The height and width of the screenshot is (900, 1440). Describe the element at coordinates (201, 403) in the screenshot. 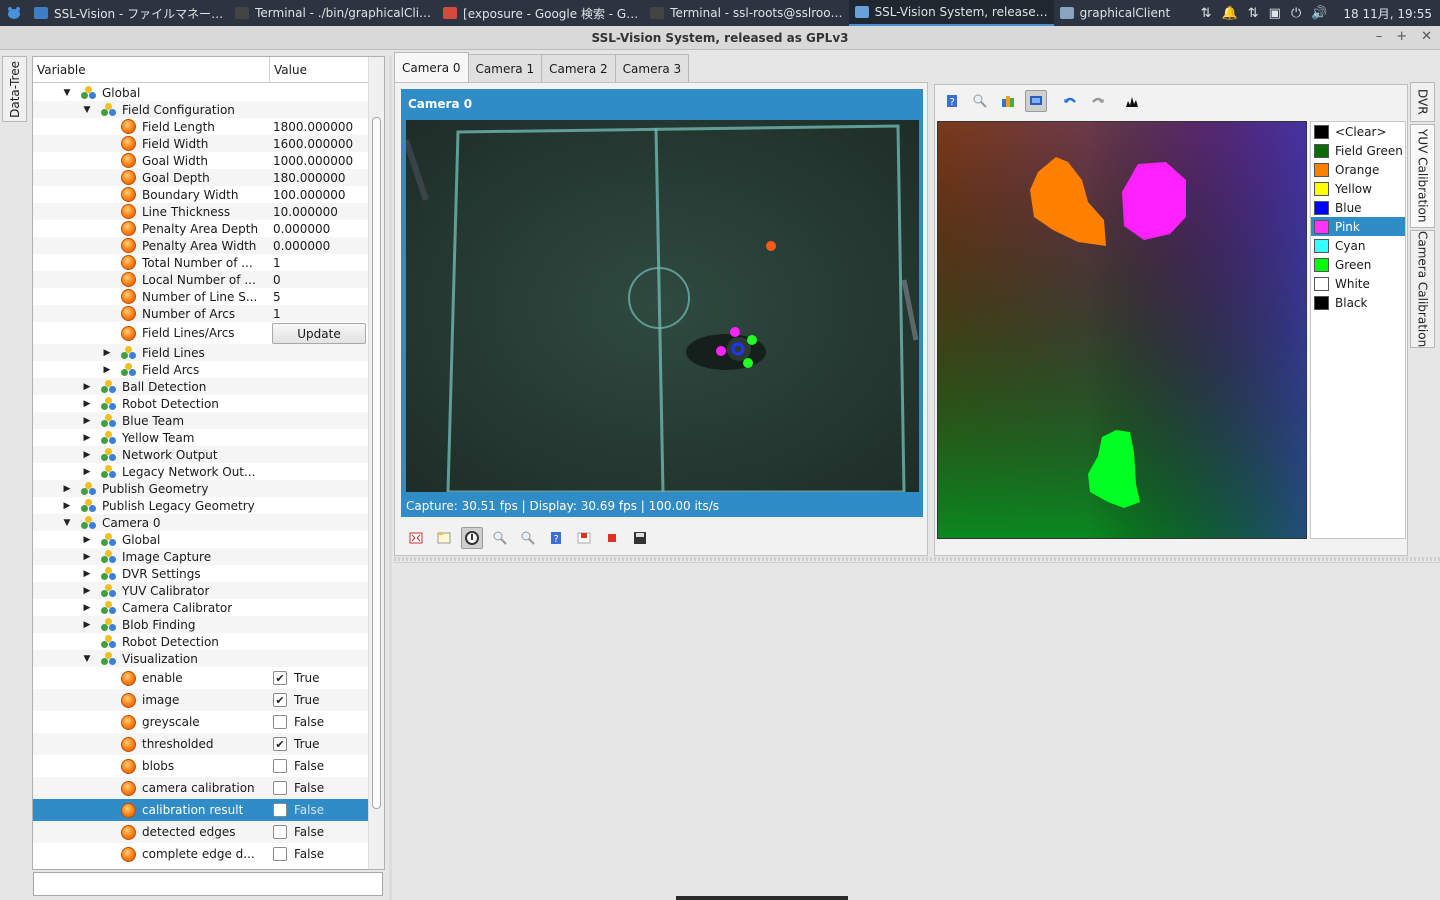

I see `tree-row: ▶ Robot Detection` at that location.